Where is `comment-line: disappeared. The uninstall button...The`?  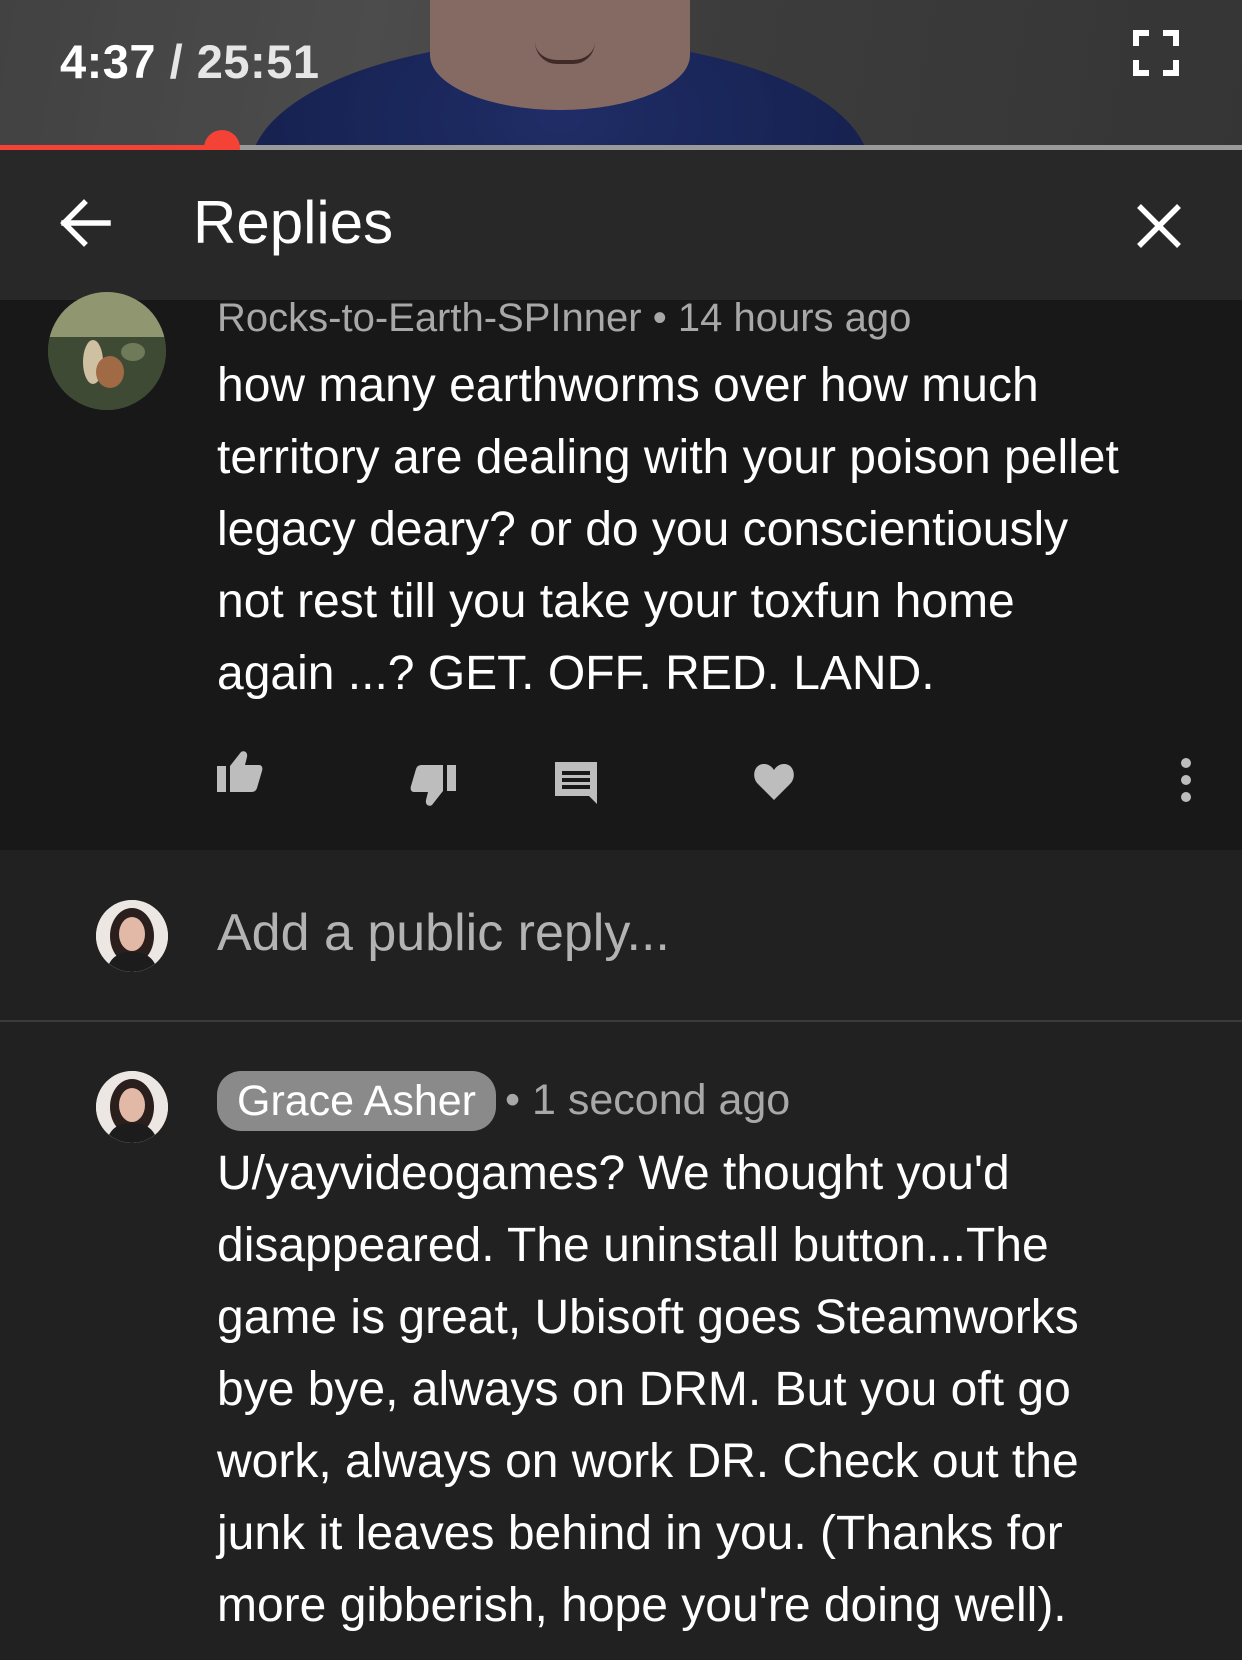 comment-line: disappeared. The uninstall button...The is located at coordinates (633, 1245).